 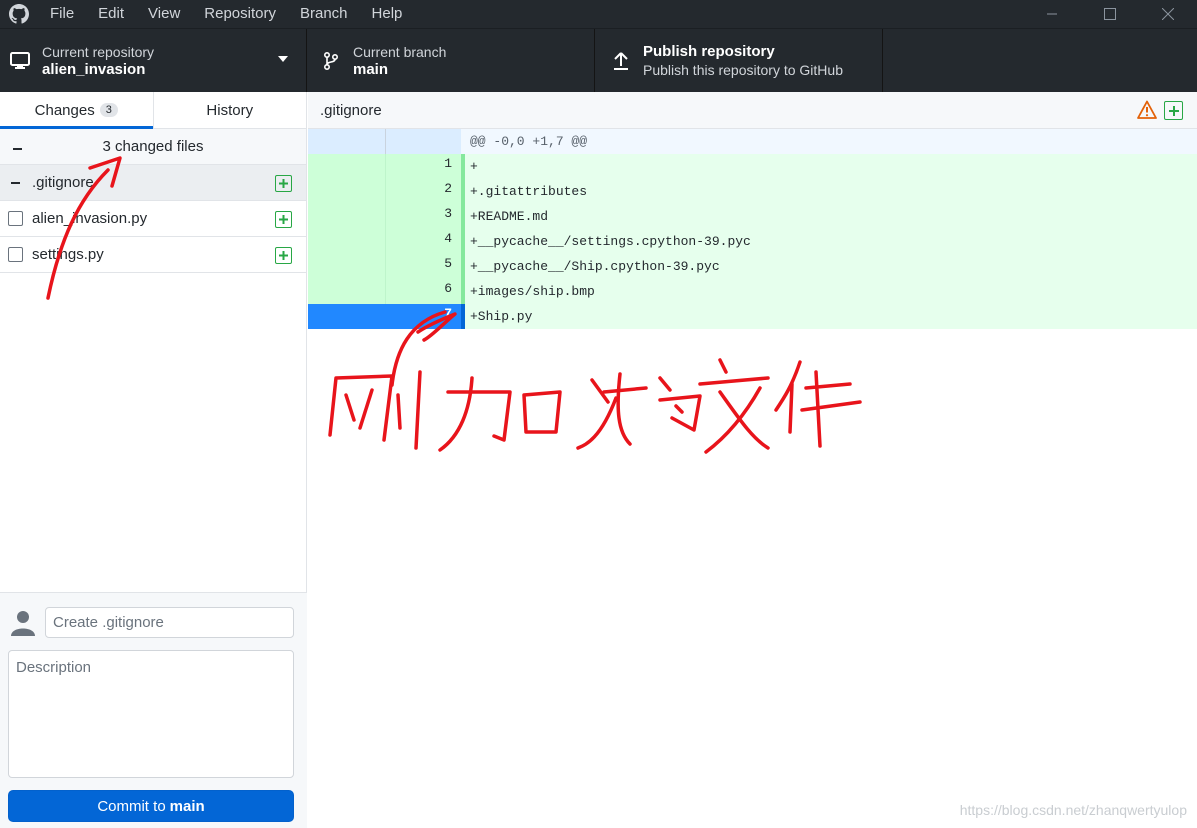 I want to click on diff-line-row: 5 +__pycache__/Ship.cpython-39.pyc, so click(x=752, y=266).